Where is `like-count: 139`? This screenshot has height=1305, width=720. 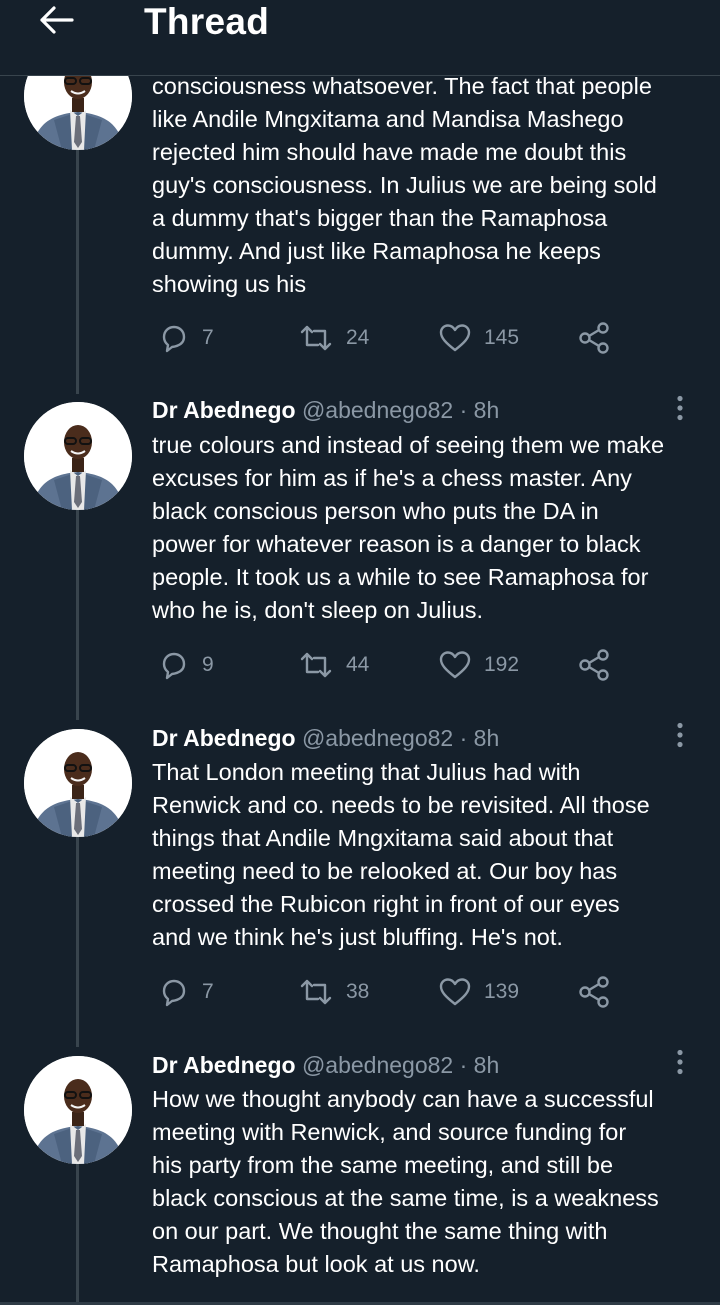
like-count: 139 is located at coordinates (502, 991).